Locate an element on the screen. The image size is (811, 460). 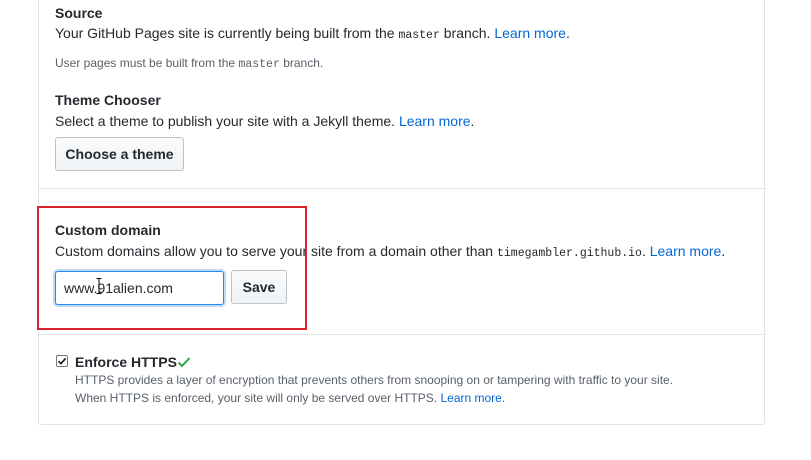
enforce-https-checkbox is located at coordinates (62, 361).